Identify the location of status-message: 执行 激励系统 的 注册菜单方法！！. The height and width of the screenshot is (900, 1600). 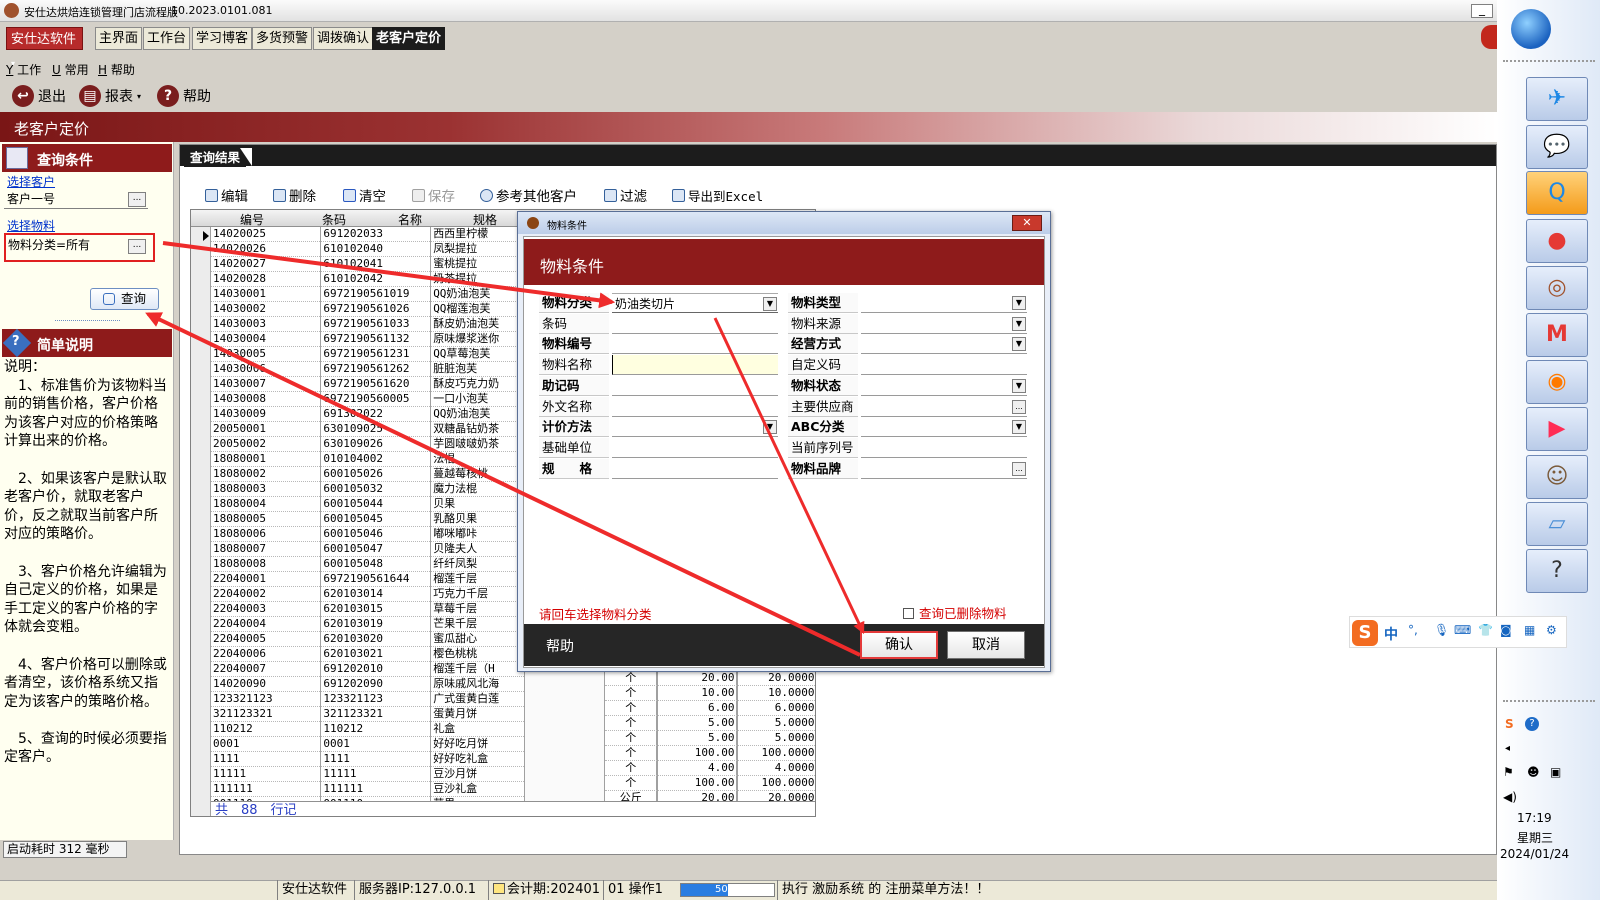
(883, 890).